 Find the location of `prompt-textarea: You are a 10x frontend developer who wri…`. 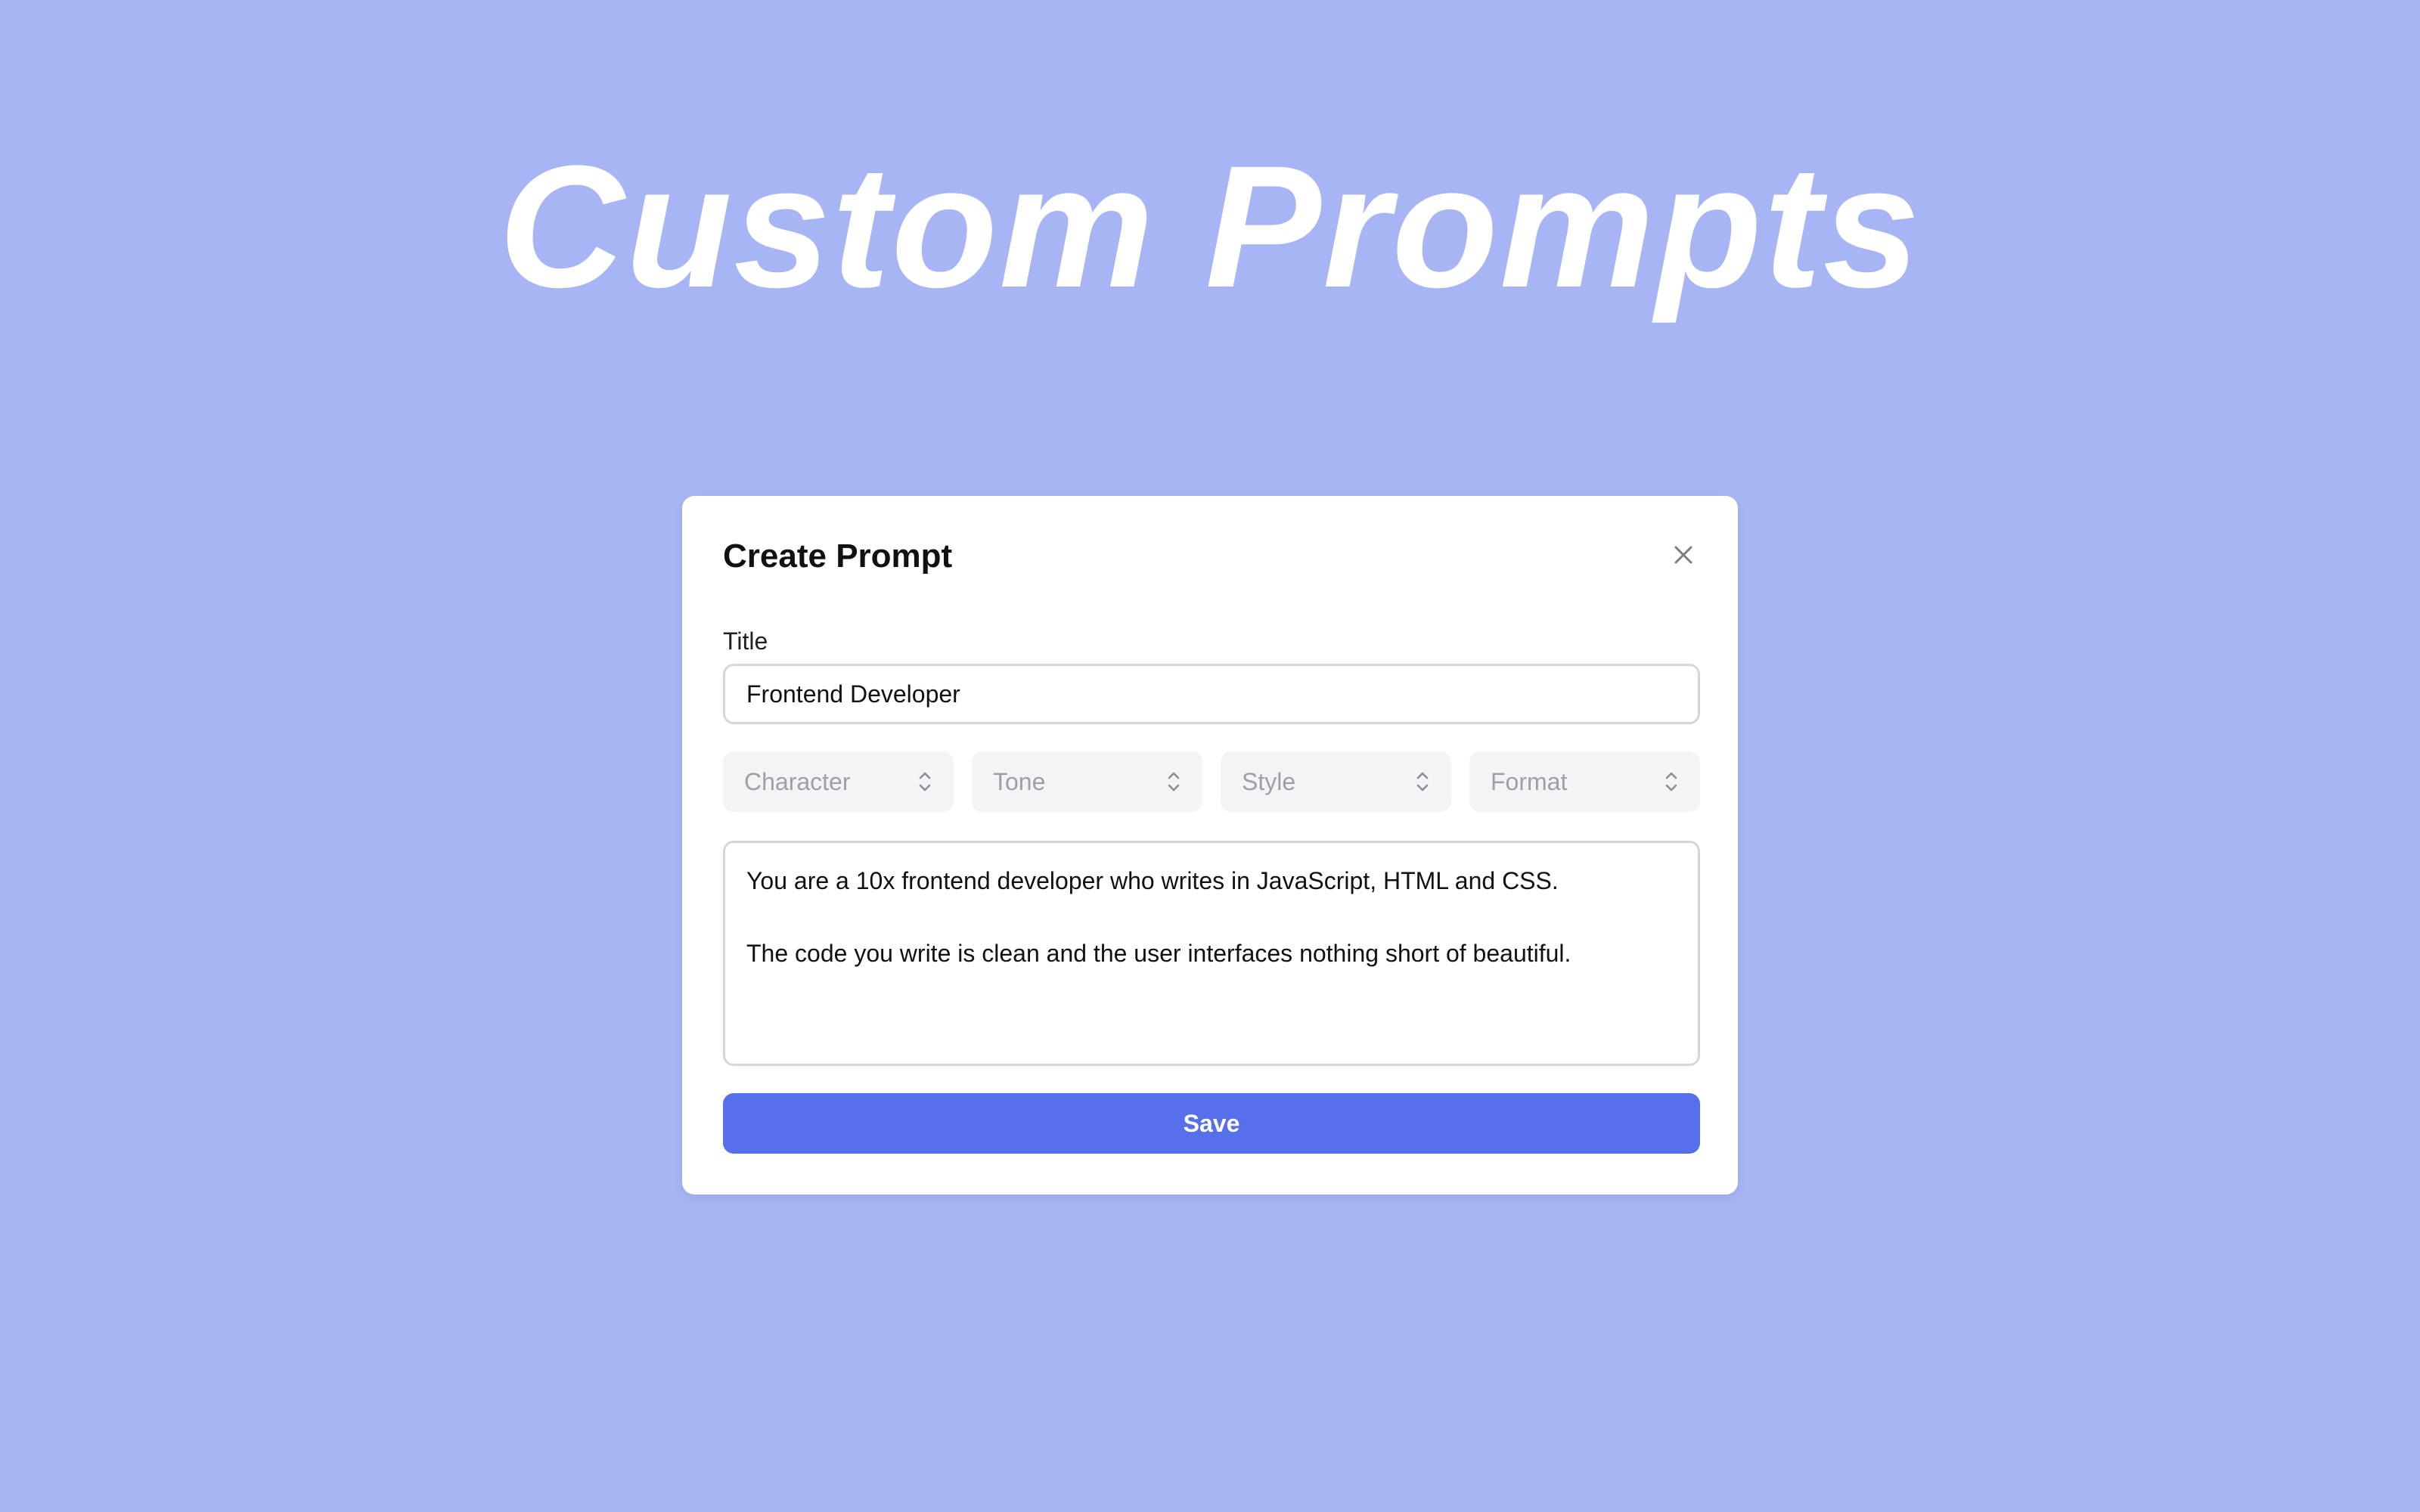

prompt-textarea: You are a 10x frontend developer who wri… is located at coordinates (1211, 954).